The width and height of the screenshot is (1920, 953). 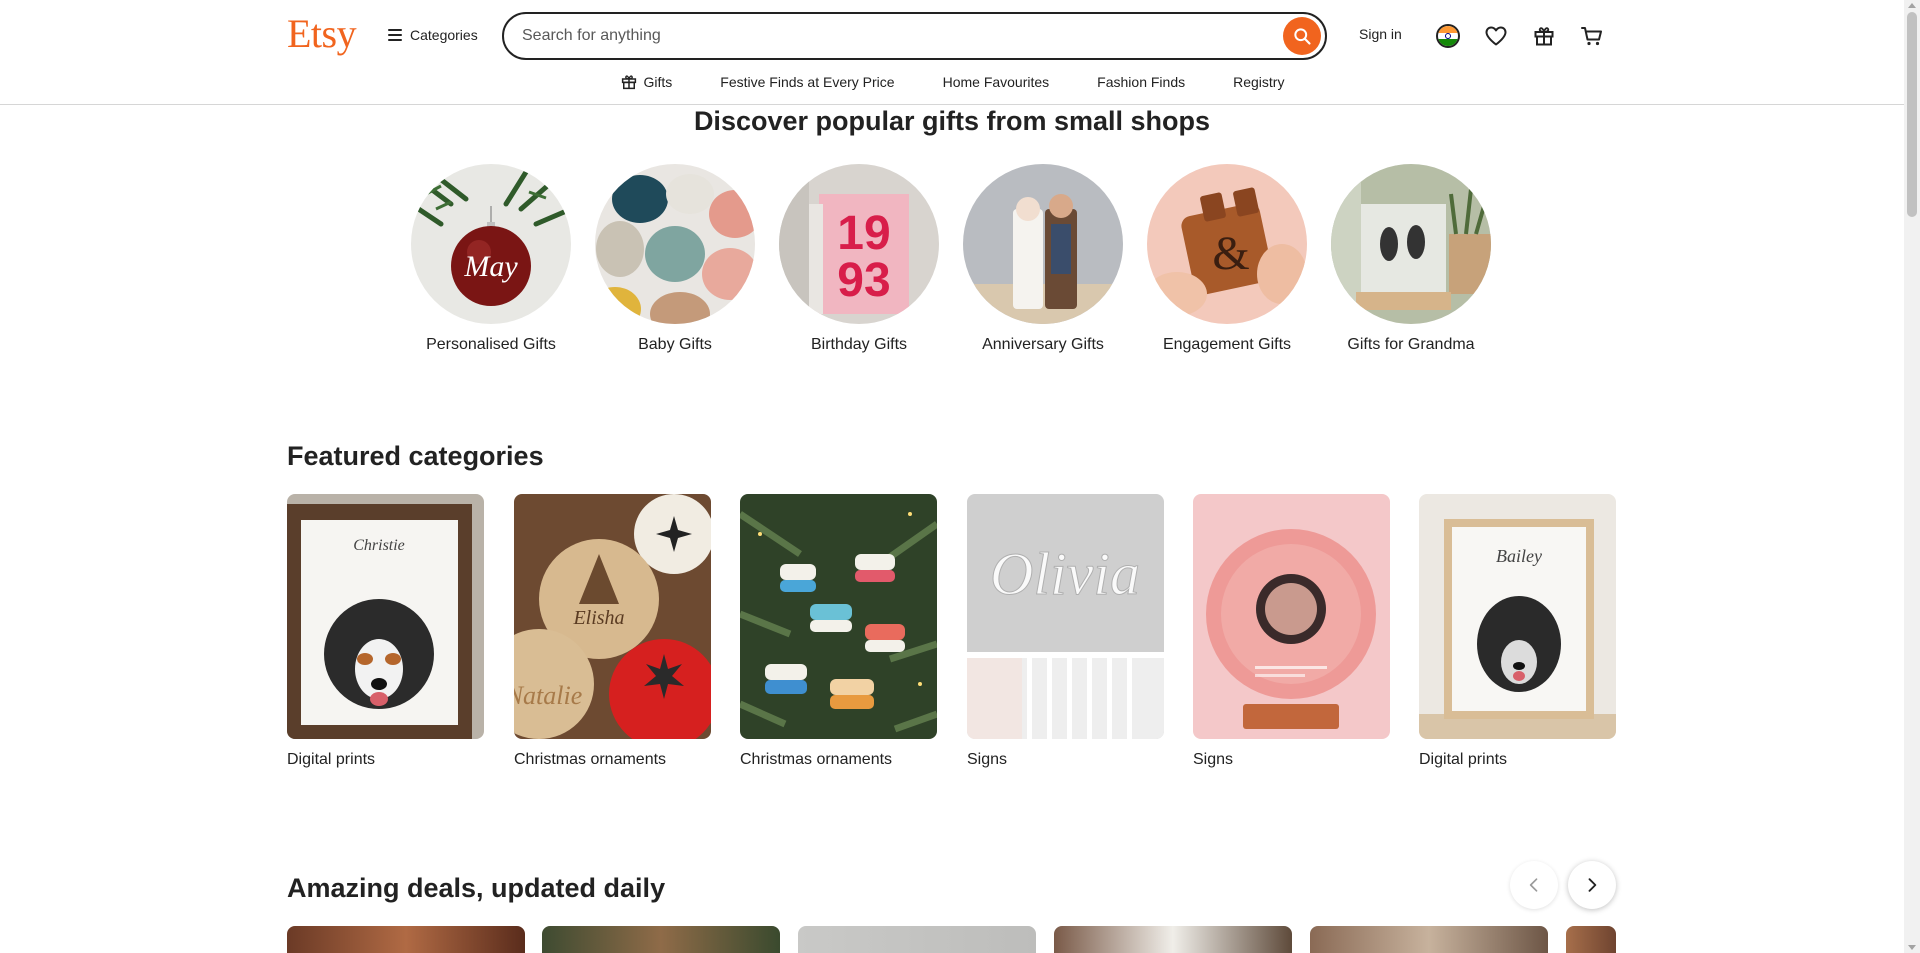 What do you see at coordinates (952, 121) in the screenshot?
I see `popular-gifts-heading: Discover popular gifts from small shops` at bounding box center [952, 121].